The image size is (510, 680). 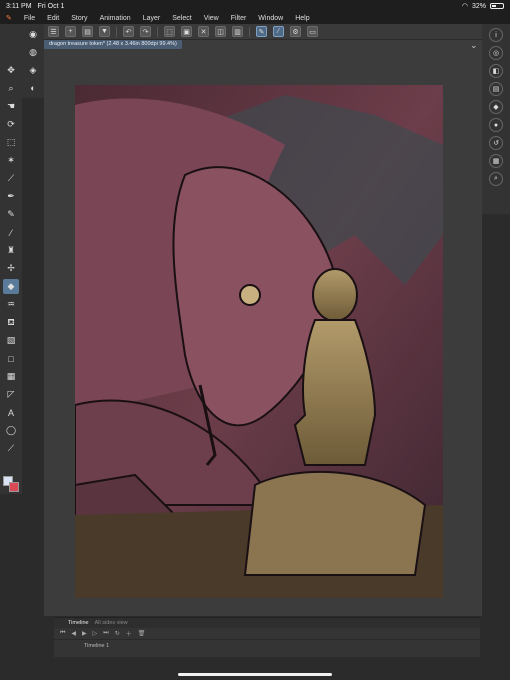 What do you see at coordinates (95, 633) in the screenshot?
I see `next-frame-icon: ▷` at bounding box center [95, 633].